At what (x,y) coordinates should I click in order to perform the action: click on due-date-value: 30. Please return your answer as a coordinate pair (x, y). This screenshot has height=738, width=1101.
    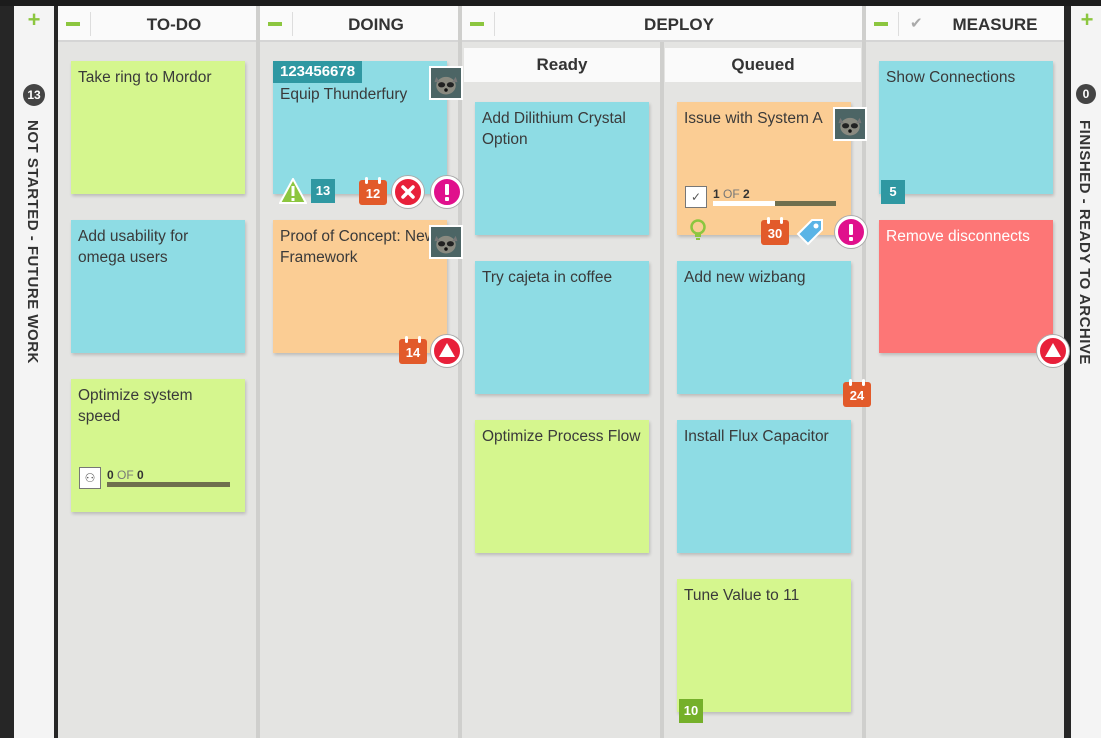
    Looking at the image, I should click on (775, 232).